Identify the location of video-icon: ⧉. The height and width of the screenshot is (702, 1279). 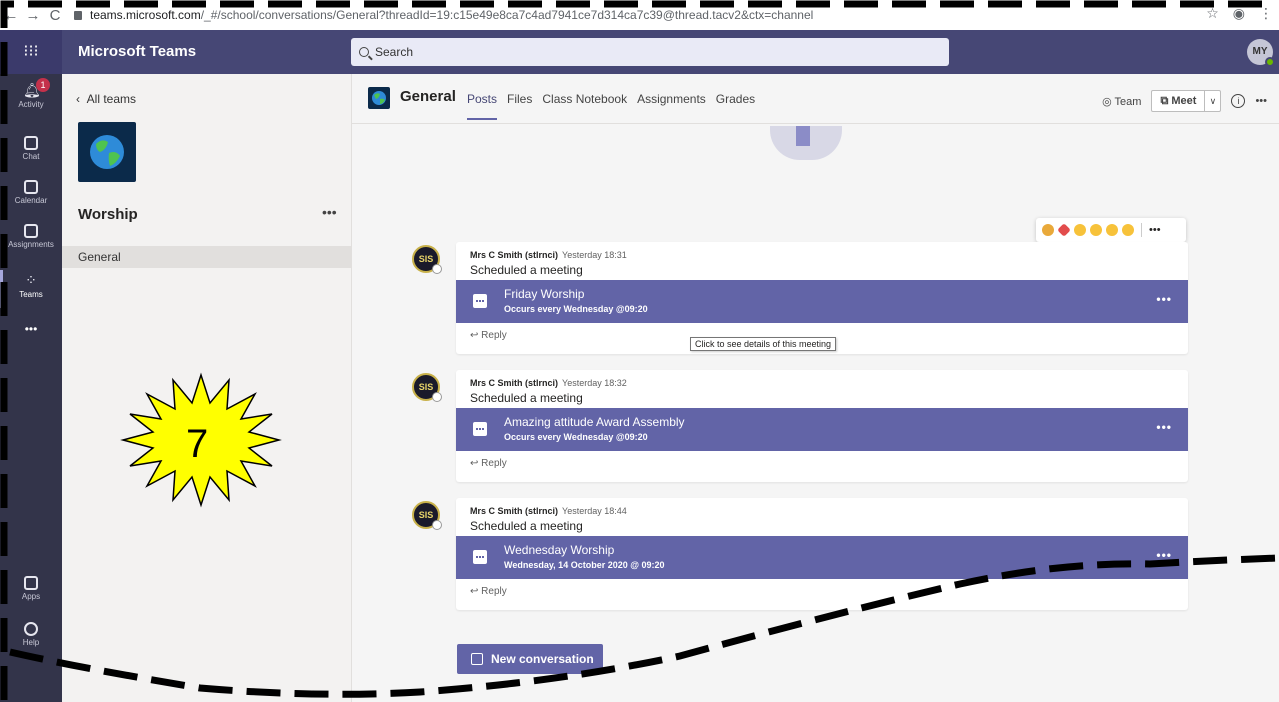
(1166, 101).